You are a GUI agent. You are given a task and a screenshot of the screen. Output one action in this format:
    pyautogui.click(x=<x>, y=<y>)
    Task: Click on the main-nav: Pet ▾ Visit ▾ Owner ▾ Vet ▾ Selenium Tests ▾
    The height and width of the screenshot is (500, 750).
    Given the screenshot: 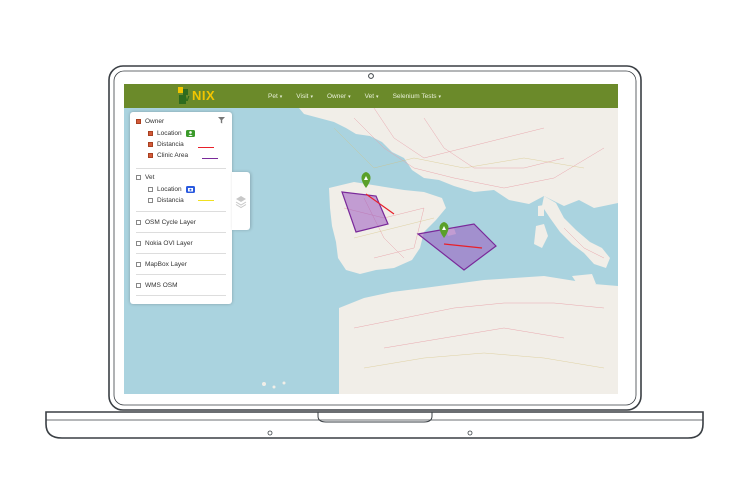 What is the action you would take?
    pyautogui.click(x=354, y=96)
    